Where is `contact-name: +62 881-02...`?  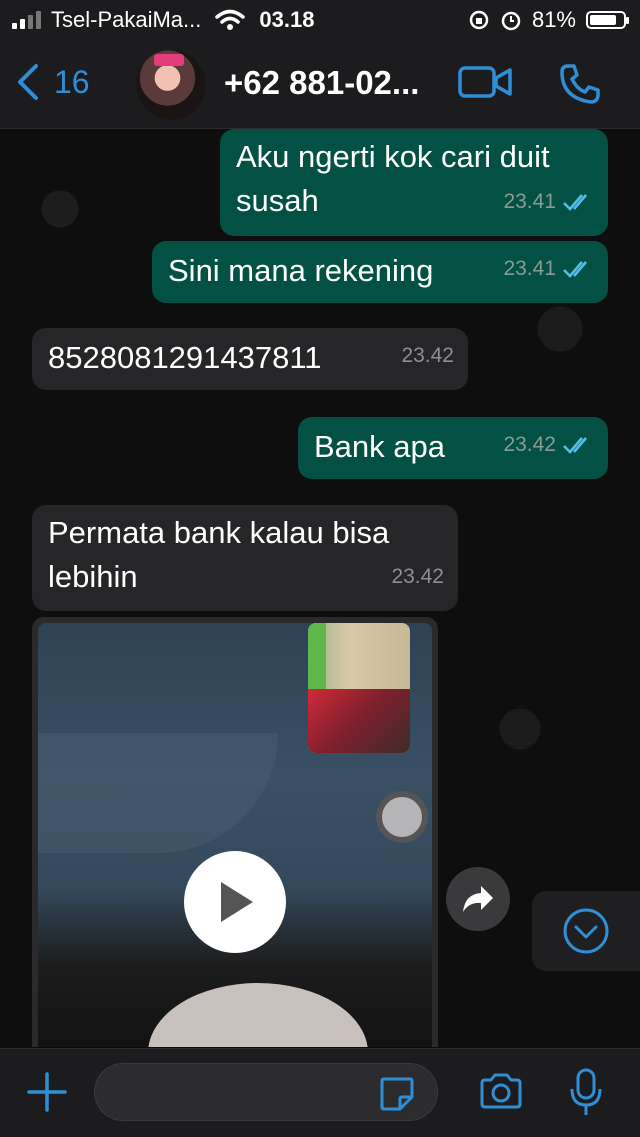 contact-name: +62 881-02... is located at coordinates (331, 83).